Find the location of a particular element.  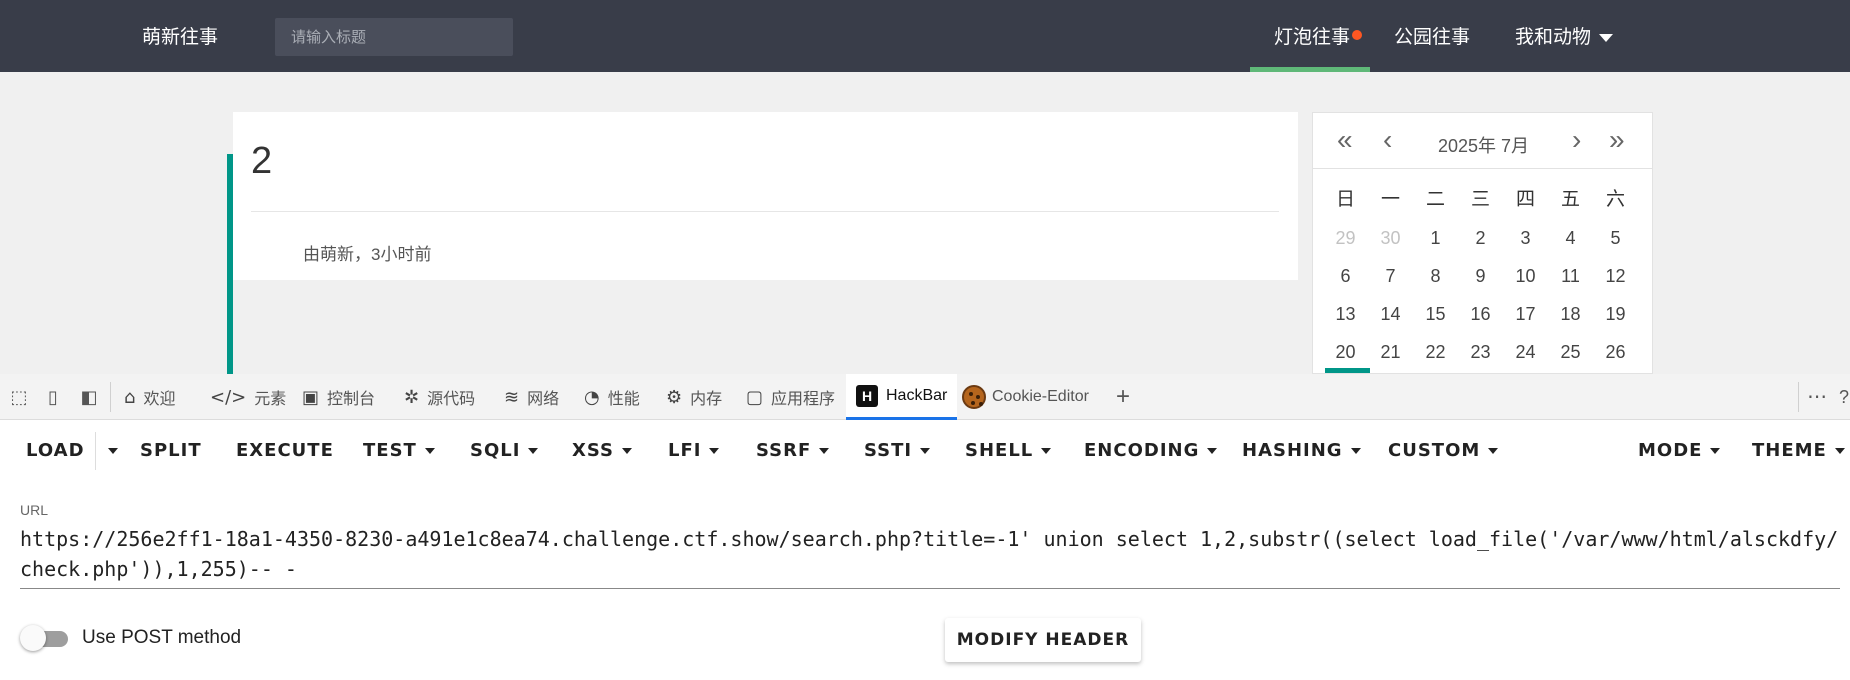

split-button: SPLIT is located at coordinates (171, 450).